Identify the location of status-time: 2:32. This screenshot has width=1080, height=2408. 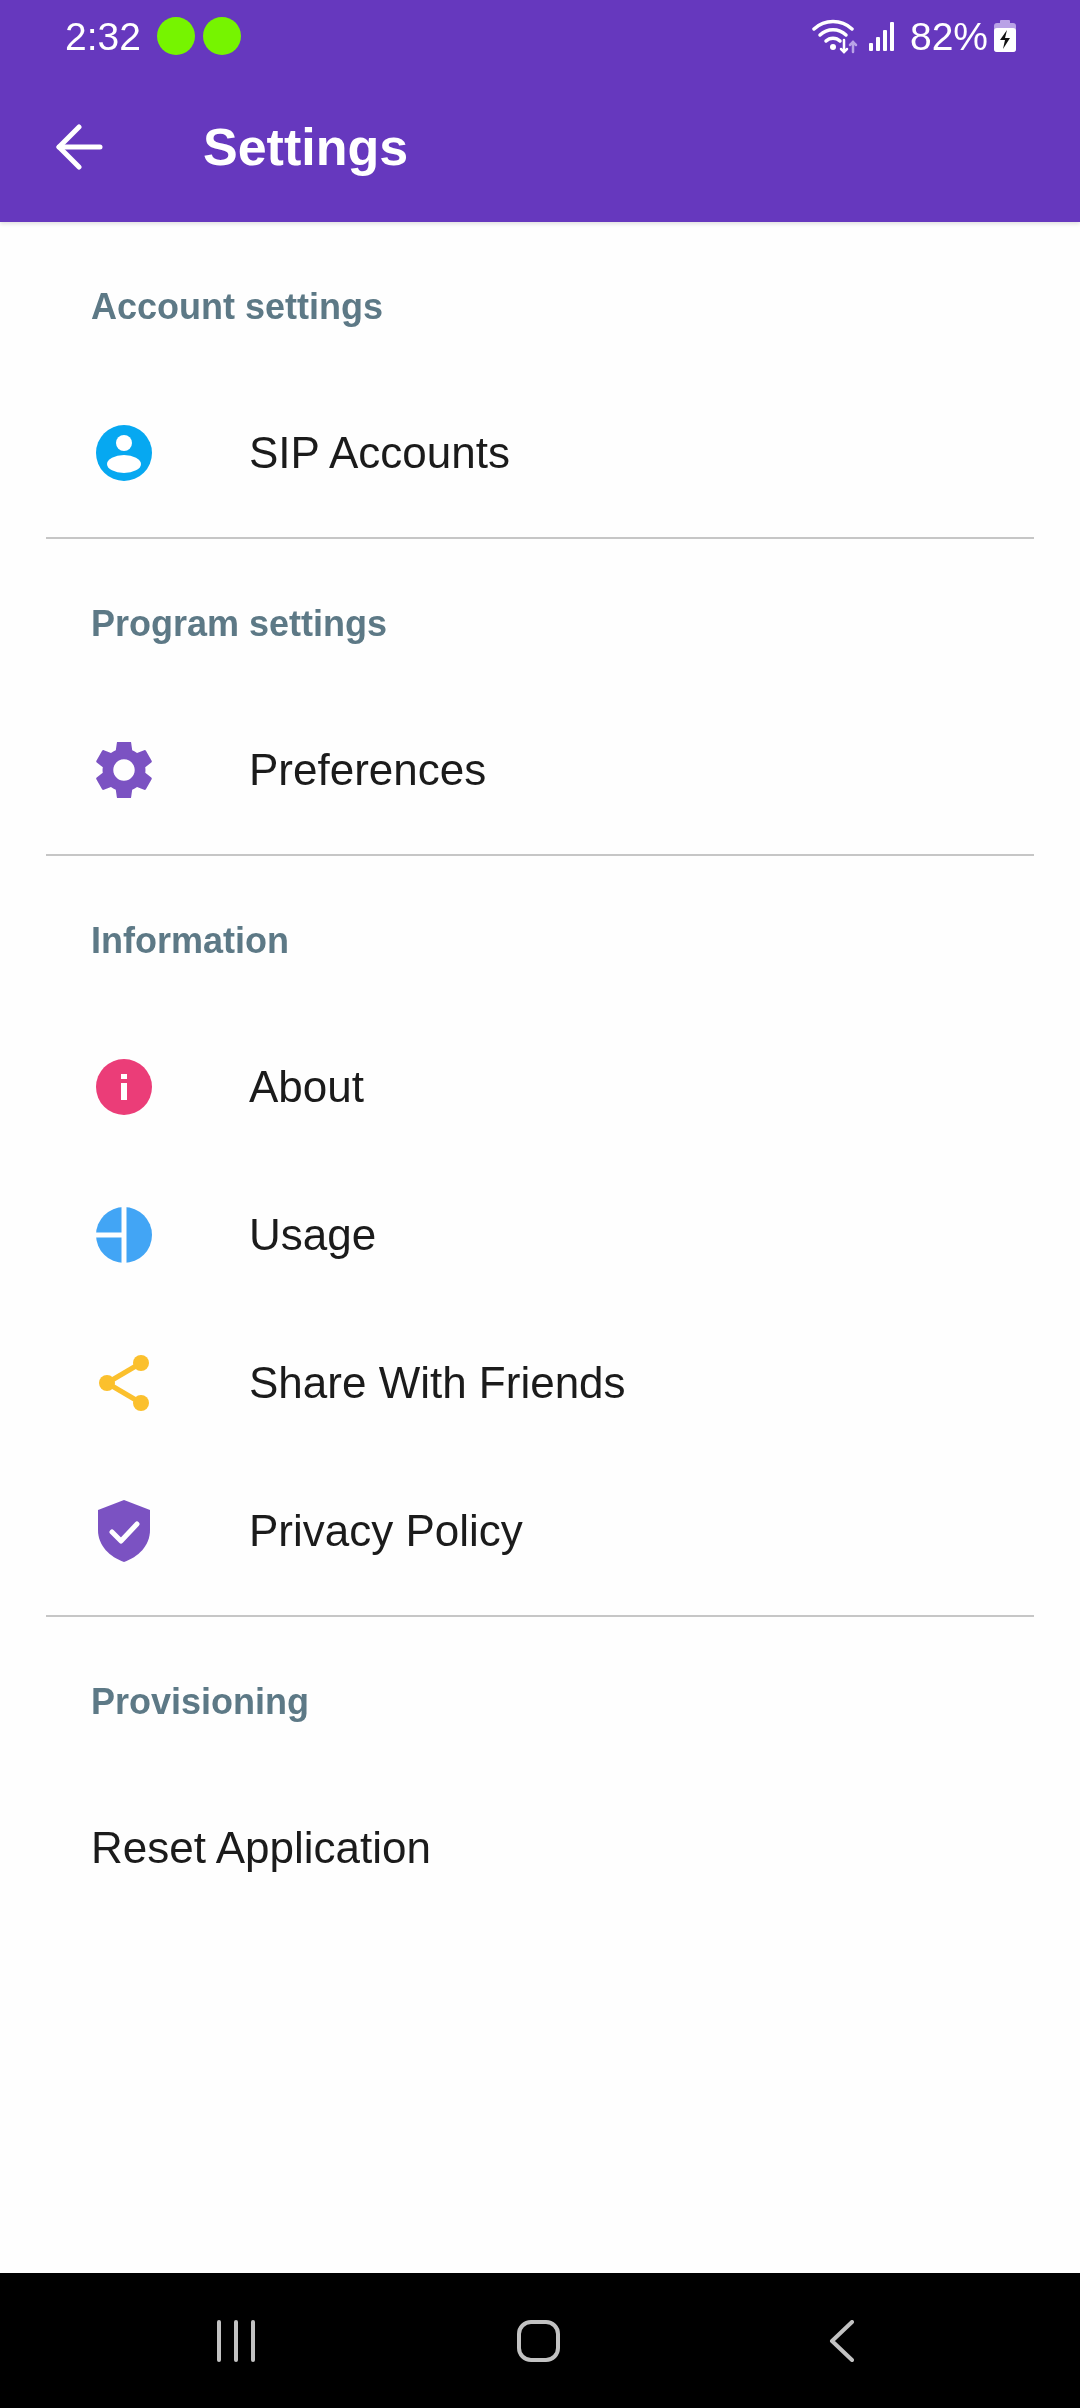
(103, 36).